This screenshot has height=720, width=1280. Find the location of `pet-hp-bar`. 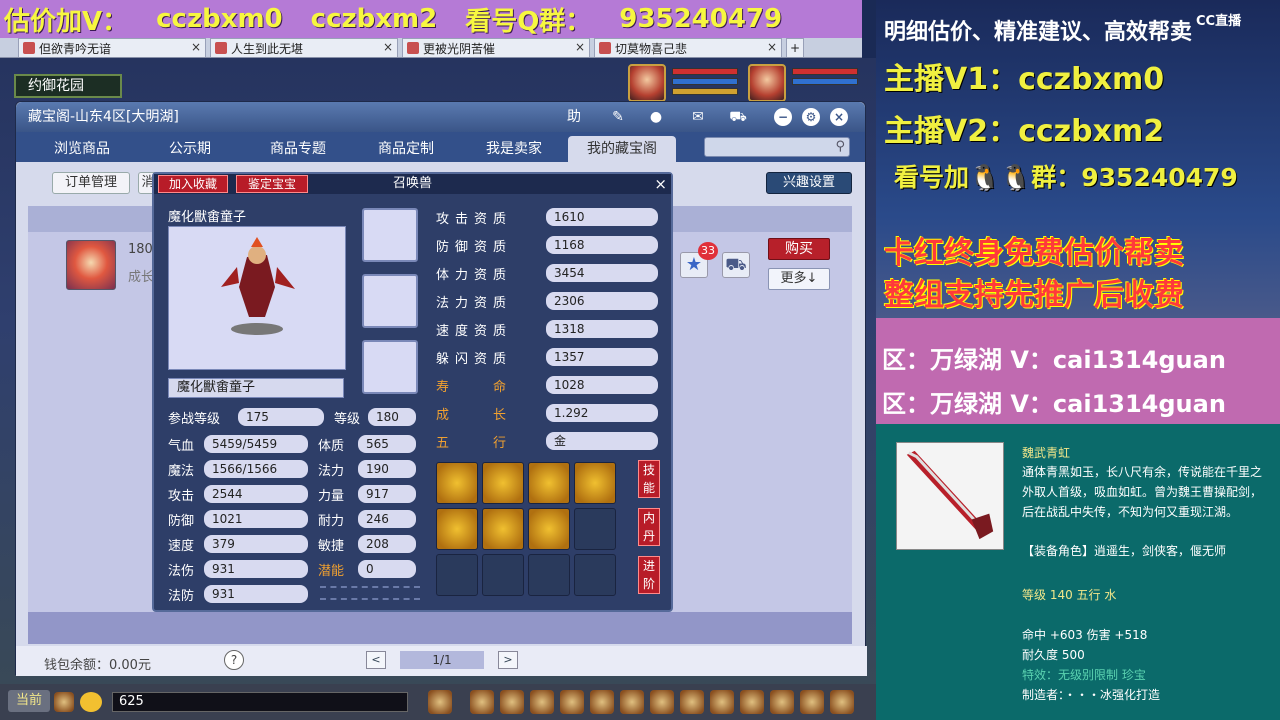

pet-hp-bar is located at coordinates (825, 71).